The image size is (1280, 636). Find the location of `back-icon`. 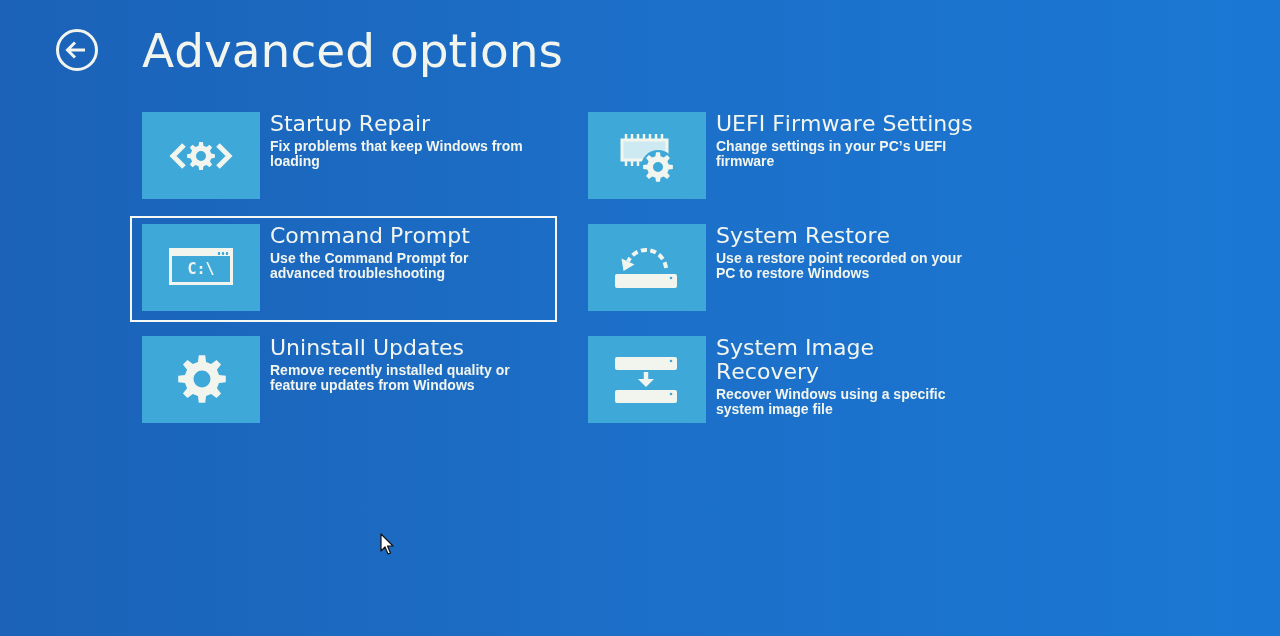

back-icon is located at coordinates (77, 50).